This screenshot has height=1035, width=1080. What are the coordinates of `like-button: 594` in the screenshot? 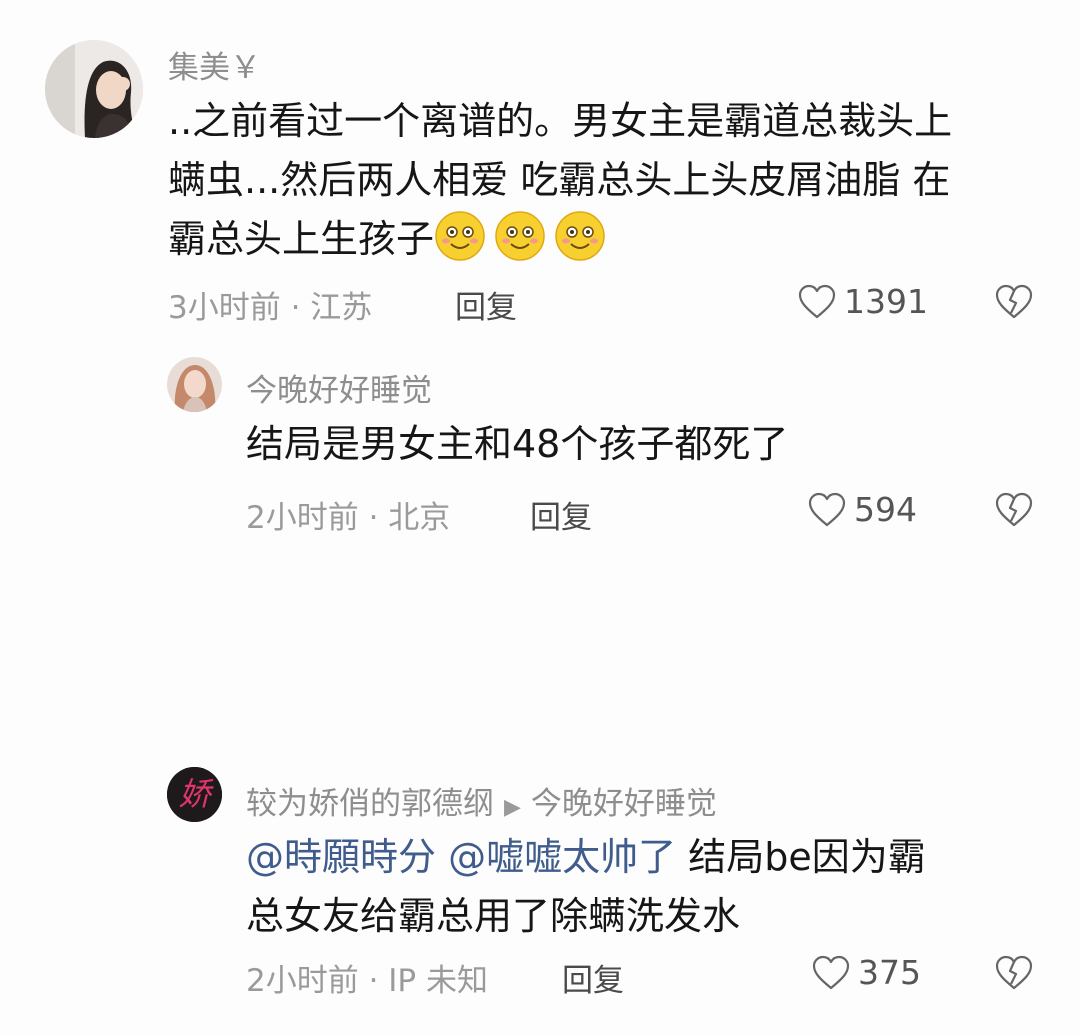 It's located at (862, 509).